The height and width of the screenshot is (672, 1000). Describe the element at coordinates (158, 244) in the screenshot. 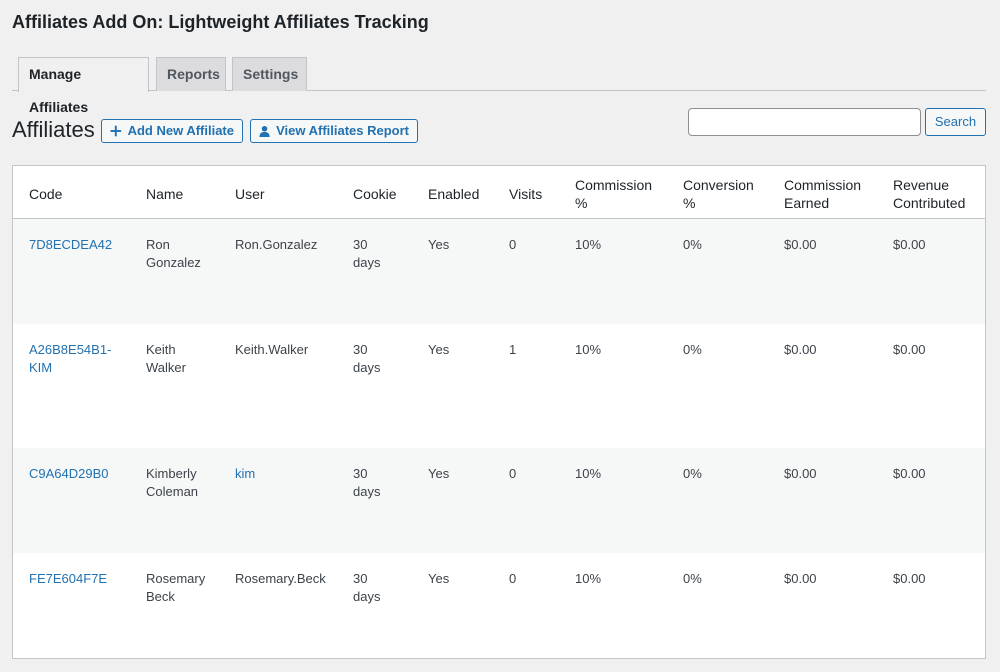

I see `affiliate-first-name: Ron` at that location.